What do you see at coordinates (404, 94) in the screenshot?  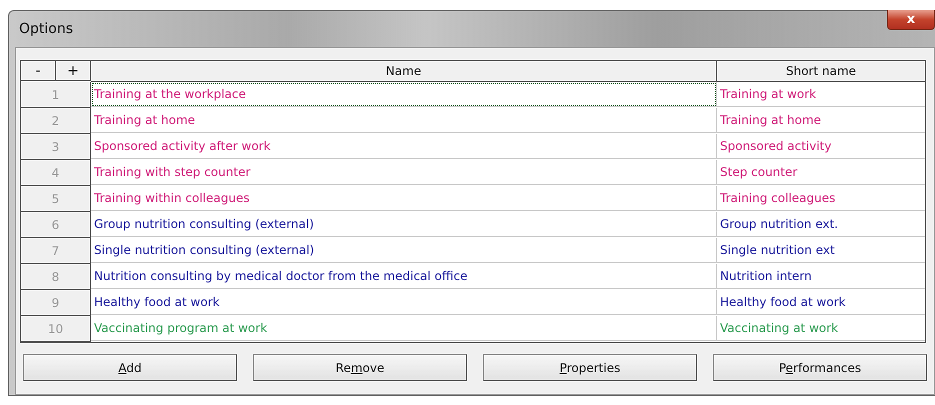 I see `table-cell: Training at the workplace` at bounding box center [404, 94].